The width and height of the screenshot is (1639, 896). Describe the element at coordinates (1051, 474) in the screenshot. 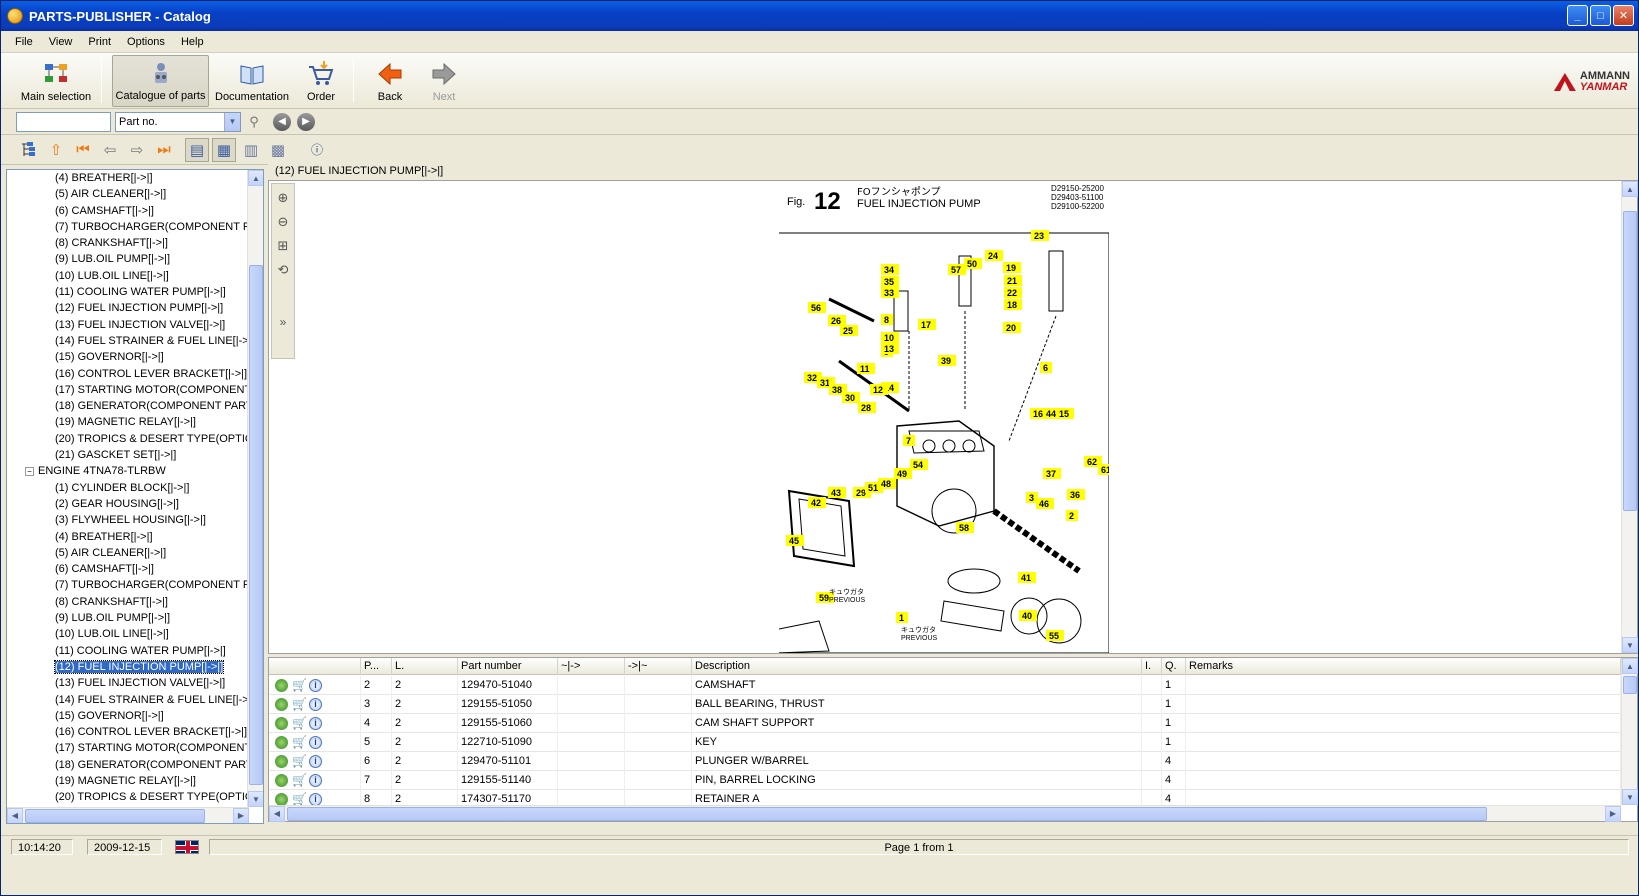

I see `callout-number: 37` at that location.